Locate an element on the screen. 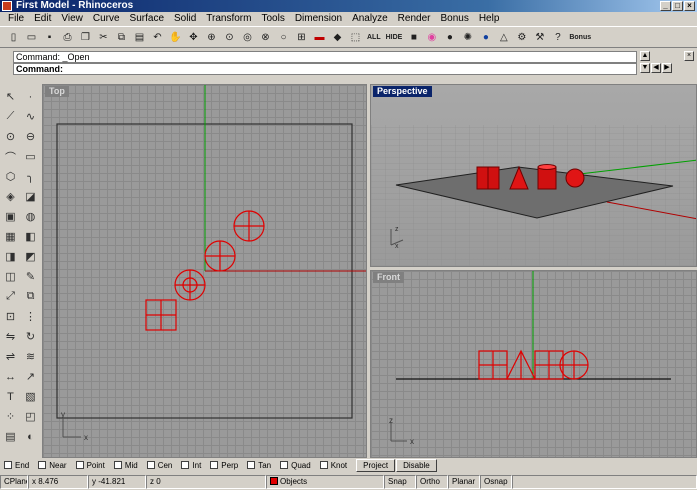  osnap-cen: Cen is located at coordinates (159, 465).